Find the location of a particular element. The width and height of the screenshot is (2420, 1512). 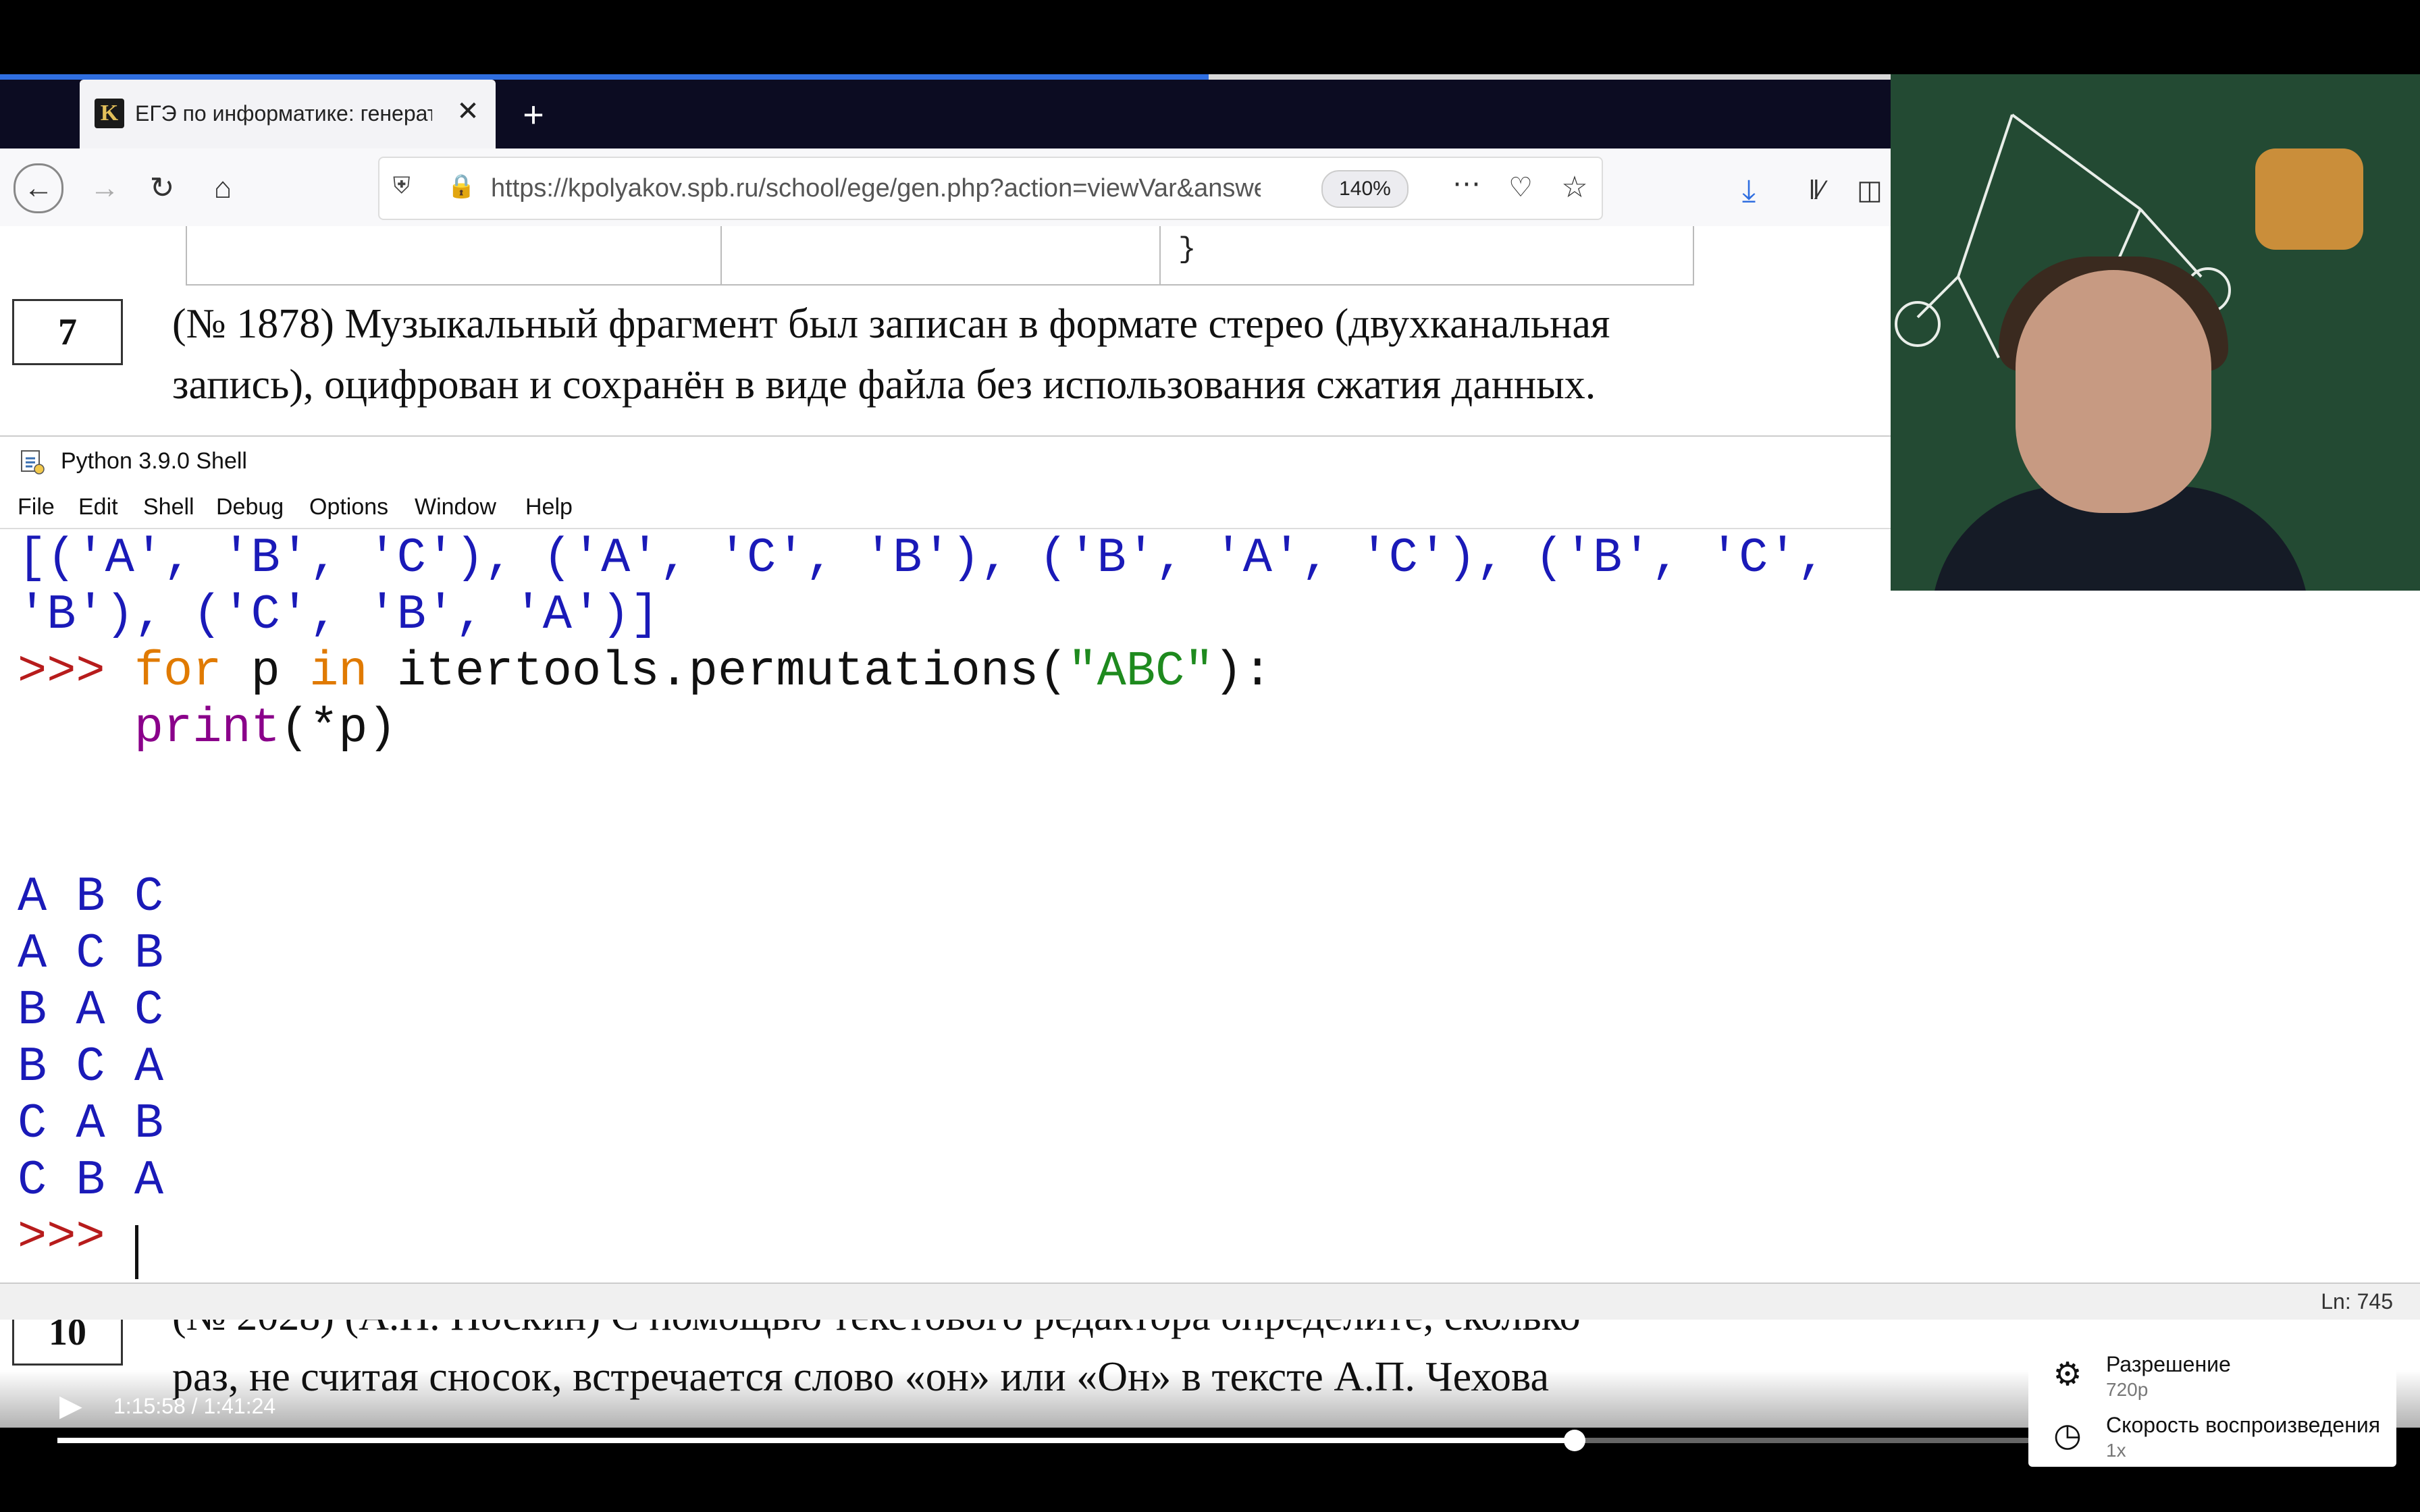

reload-icon: ↻ is located at coordinates (162, 188).